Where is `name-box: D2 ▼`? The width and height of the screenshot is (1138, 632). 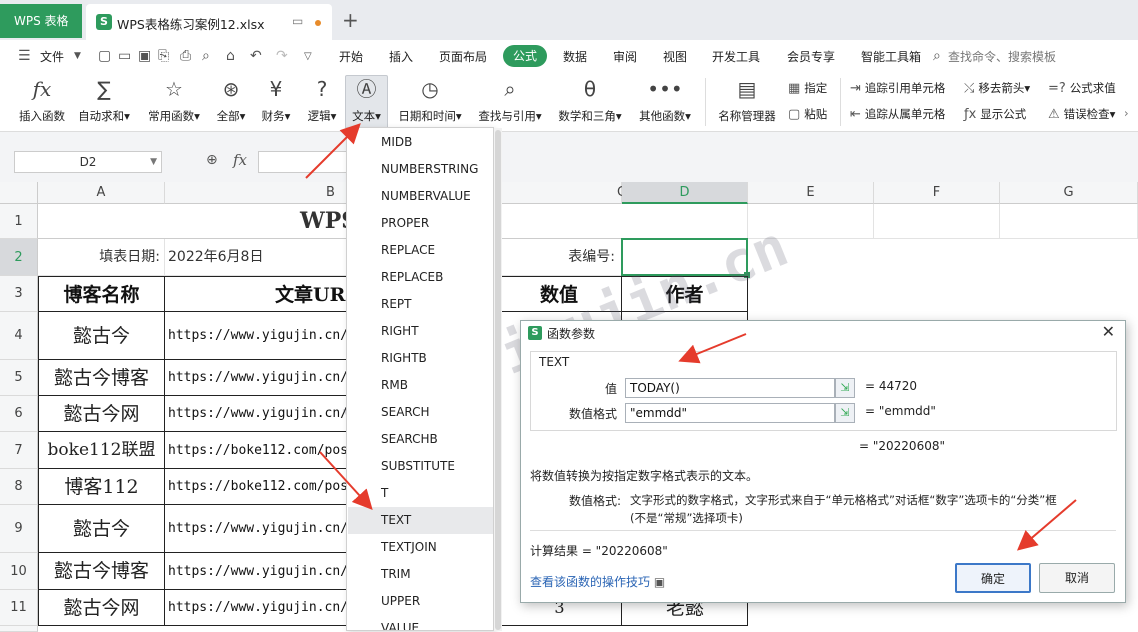 name-box: D2 ▼ is located at coordinates (88, 162).